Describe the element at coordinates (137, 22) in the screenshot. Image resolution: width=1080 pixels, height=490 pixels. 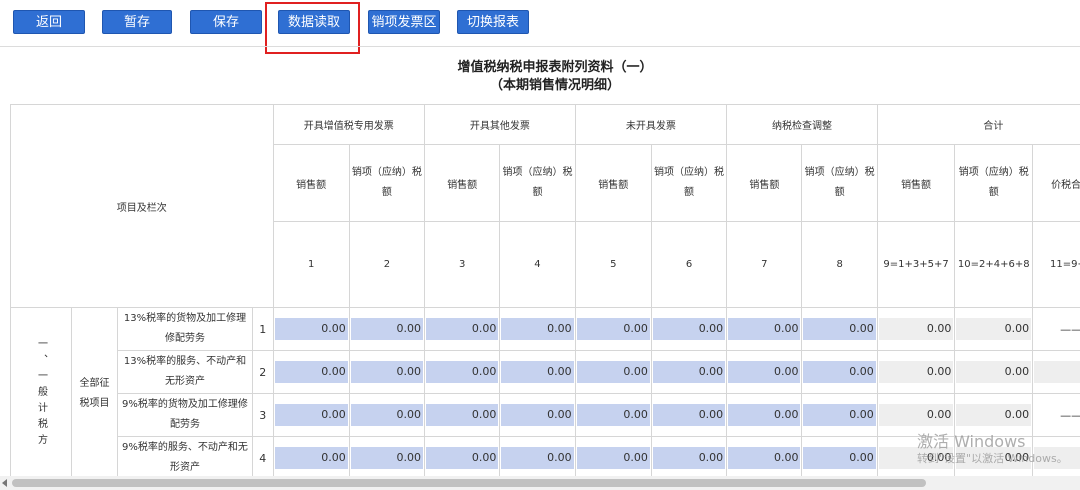
I see `temp-save-button: 暂存` at that location.